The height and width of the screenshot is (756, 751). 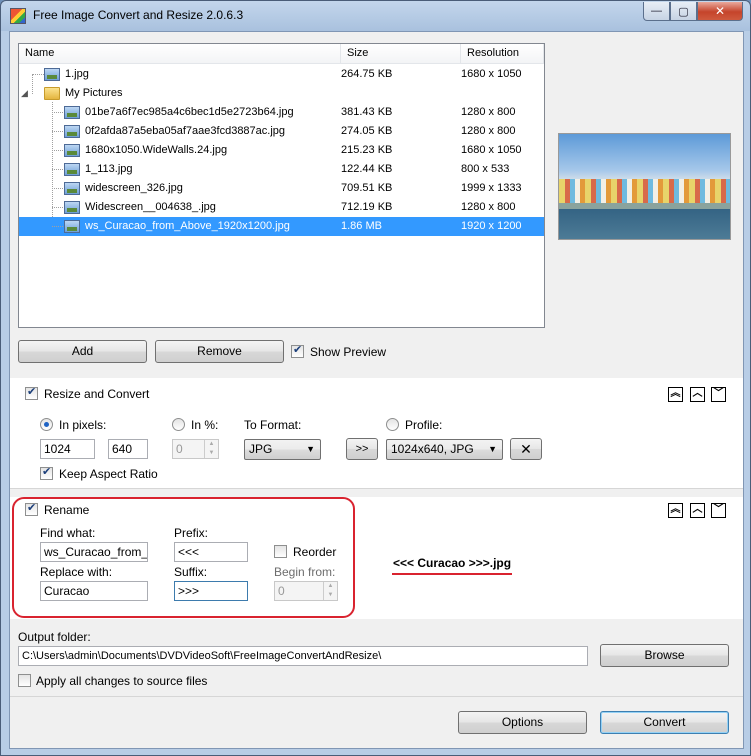 I want to click on in-pixels-label: In pixels:, so click(x=83, y=425).